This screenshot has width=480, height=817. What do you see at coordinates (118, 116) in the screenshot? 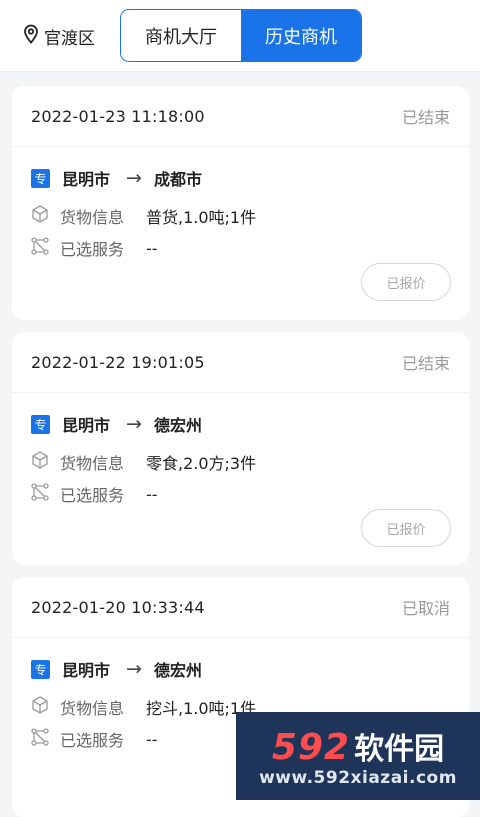
I see `order-time: 2022-01-23 11:18:00` at bounding box center [118, 116].